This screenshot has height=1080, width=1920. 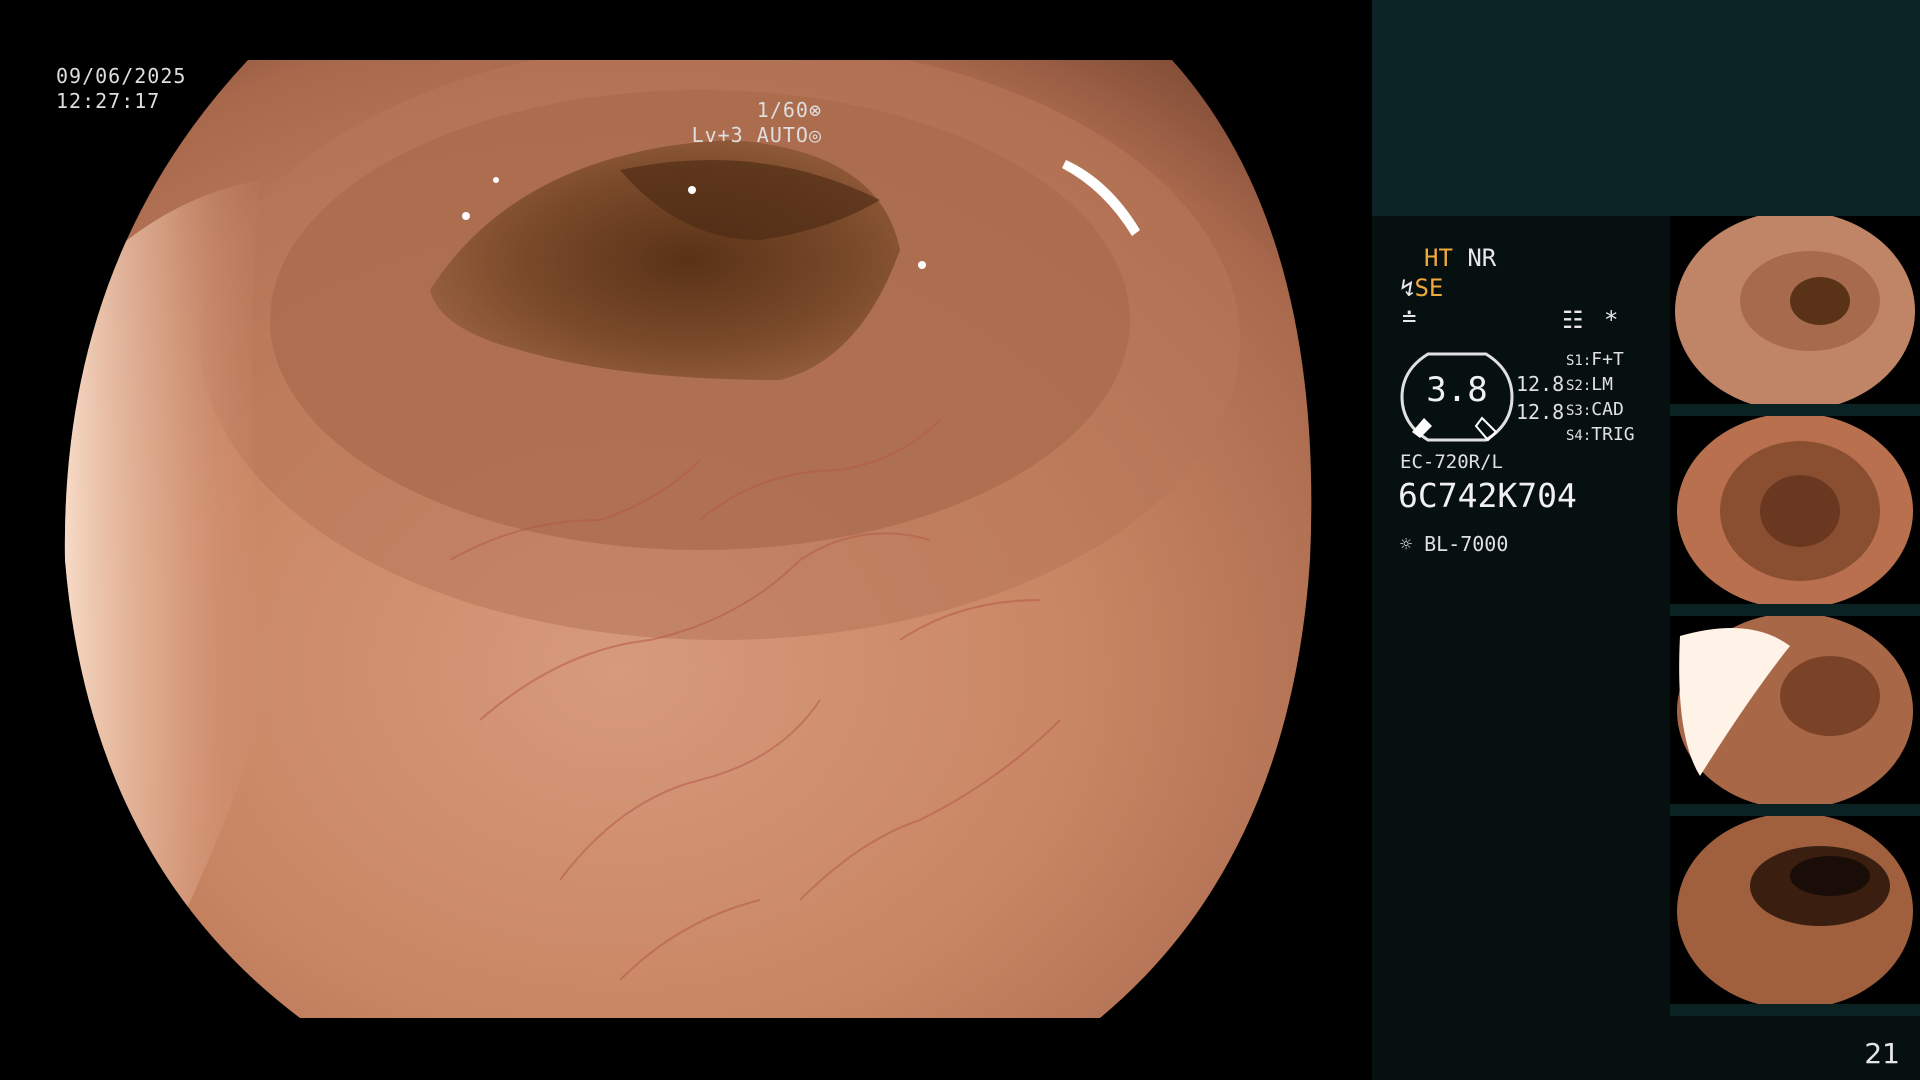 I want to click on switch-row: S3:CAD, so click(x=1595, y=409).